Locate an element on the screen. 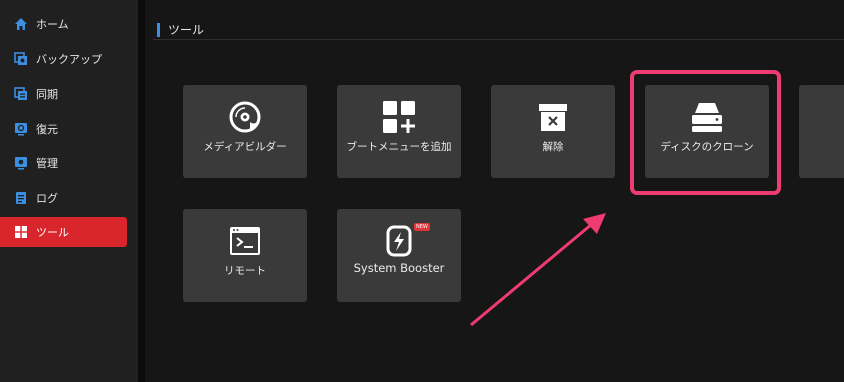 This screenshot has height=382, width=844. backup-icon is located at coordinates (21, 59).